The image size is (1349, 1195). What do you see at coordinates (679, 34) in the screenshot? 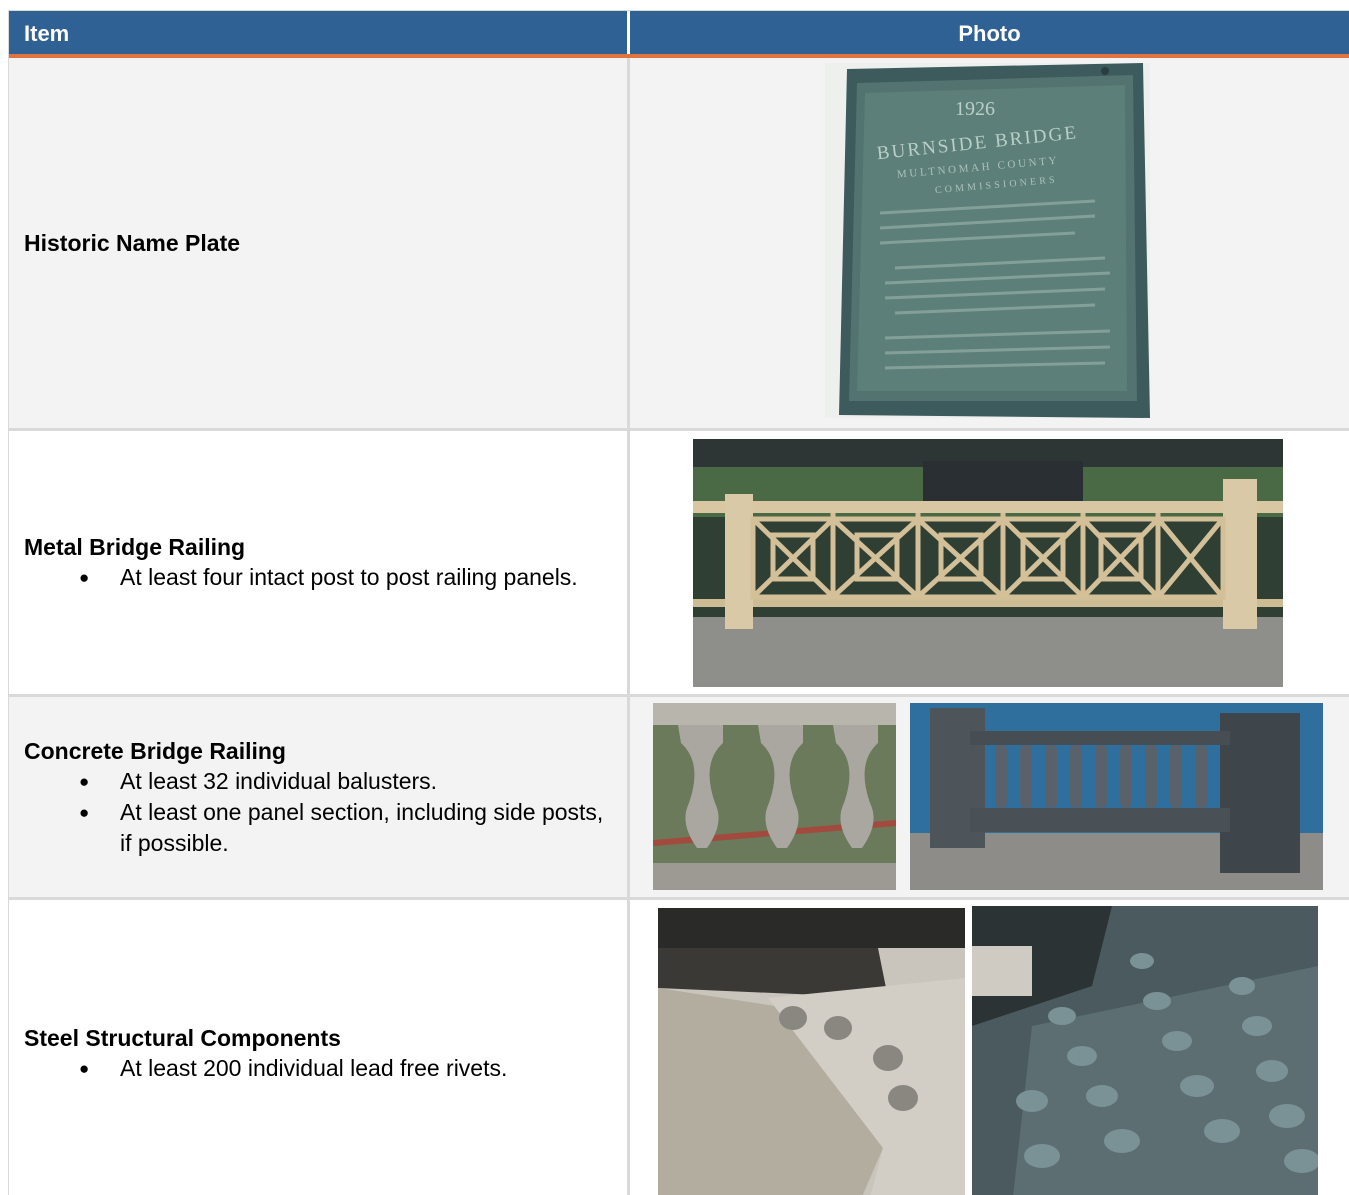
I see `table-header-row: Item Photo` at bounding box center [679, 34].